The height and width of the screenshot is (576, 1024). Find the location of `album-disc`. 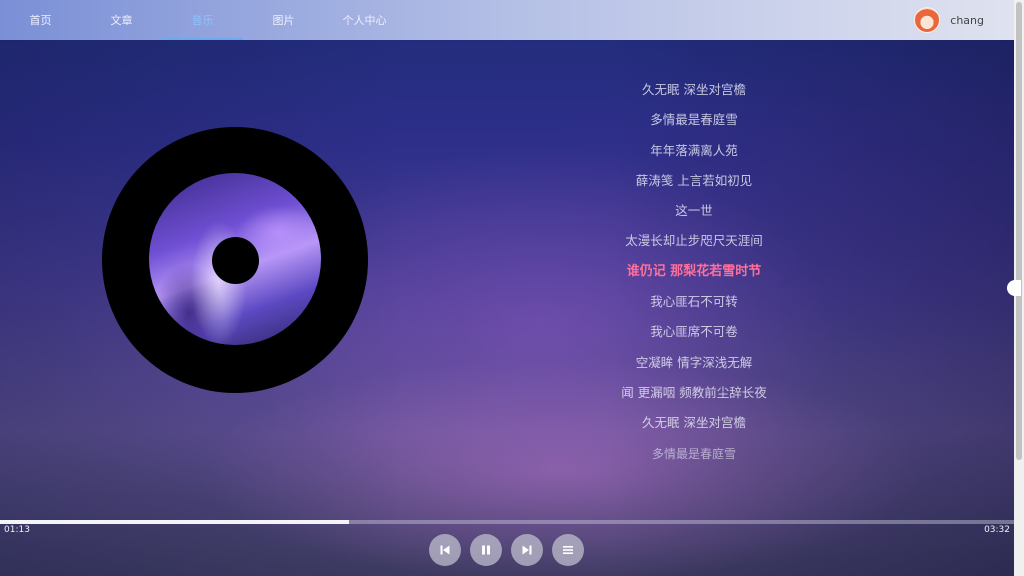

album-disc is located at coordinates (235, 260).